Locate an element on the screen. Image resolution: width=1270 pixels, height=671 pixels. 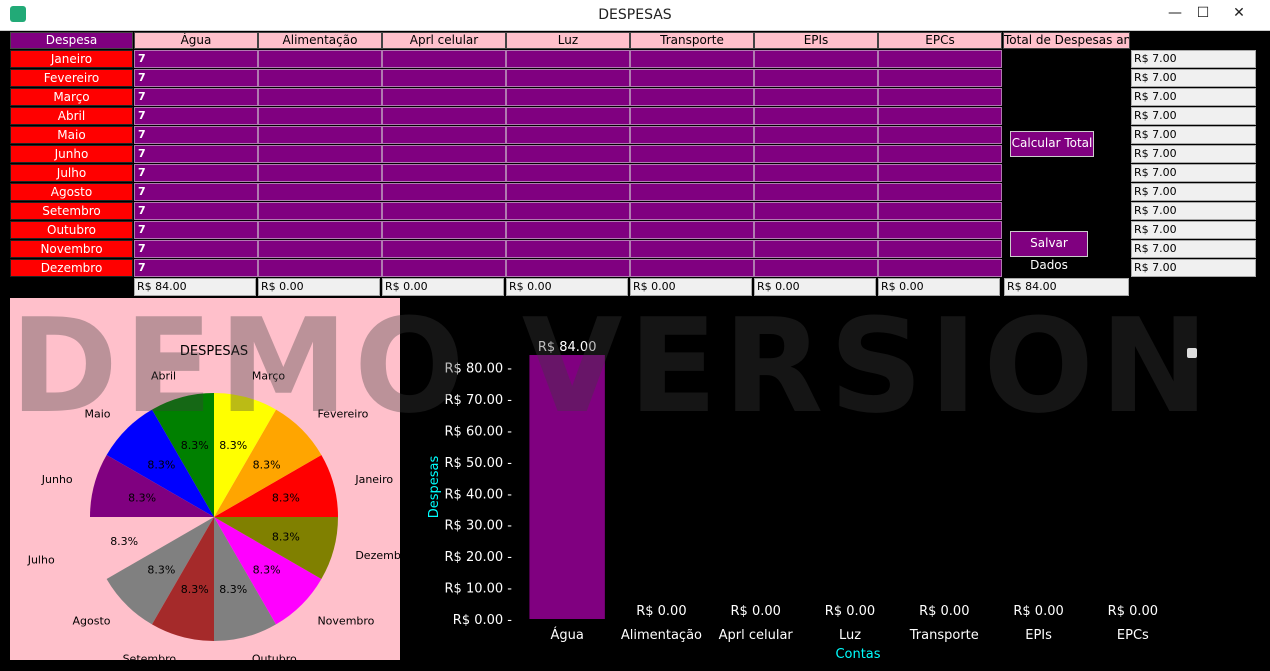
column-header: EPIs is located at coordinates (816, 40).